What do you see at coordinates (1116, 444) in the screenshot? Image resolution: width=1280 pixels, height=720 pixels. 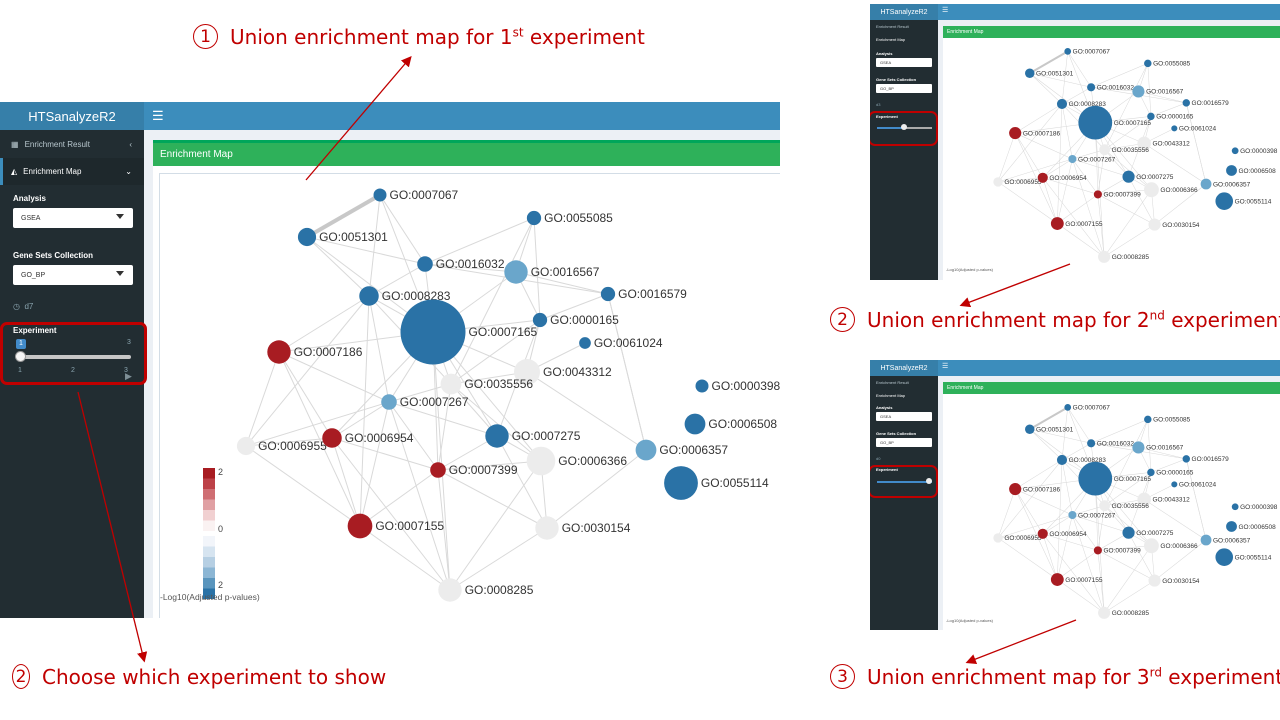 I see `network-node-label: GO:0016032` at bounding box center [1116, 444].